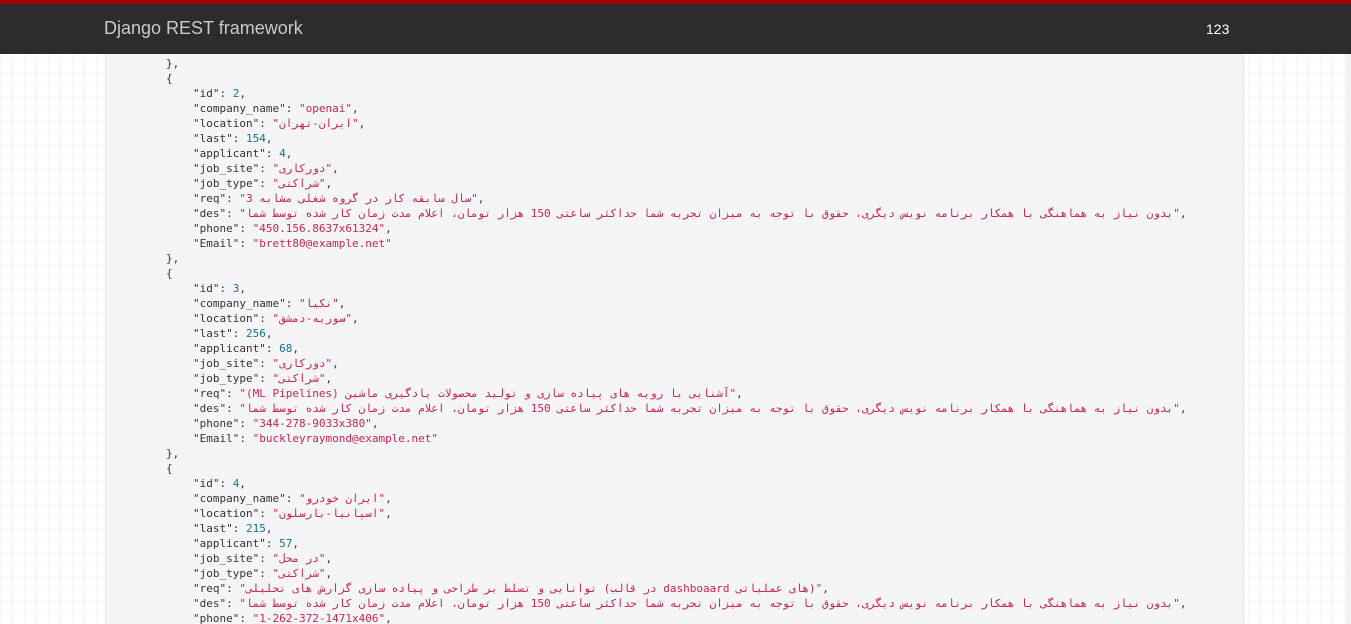  Describe the element at coordinates (674, 303) in the screenshot. I see `json-field-company_name: "company_name": "نکیا",` at that location.